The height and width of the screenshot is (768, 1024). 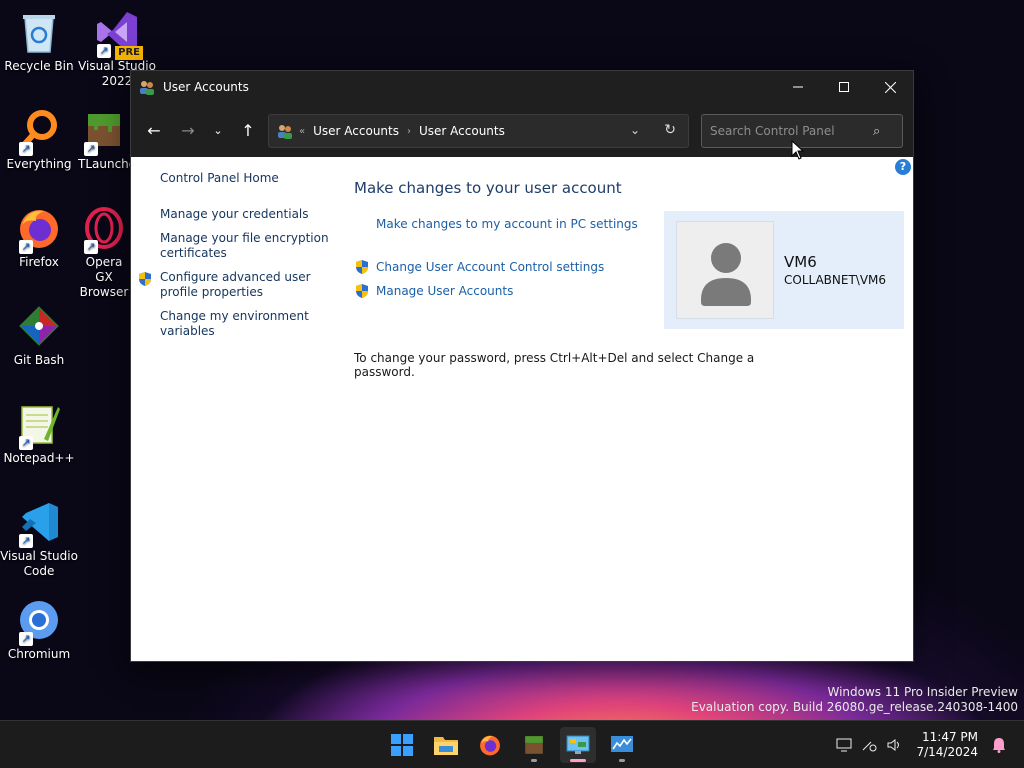 I want to click on manage-credentials-link: Manage your credentials, so click(x=245, y=214).